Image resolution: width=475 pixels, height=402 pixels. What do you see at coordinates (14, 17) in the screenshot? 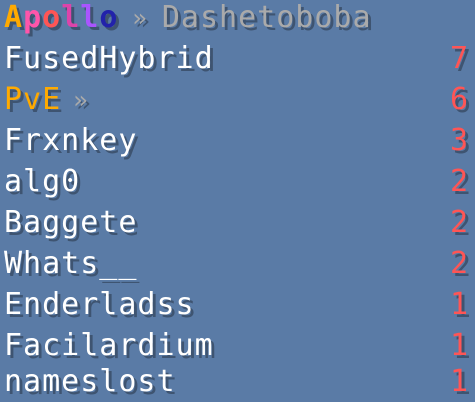
I see `brand-letter: A` at bounding box center [14, 17].